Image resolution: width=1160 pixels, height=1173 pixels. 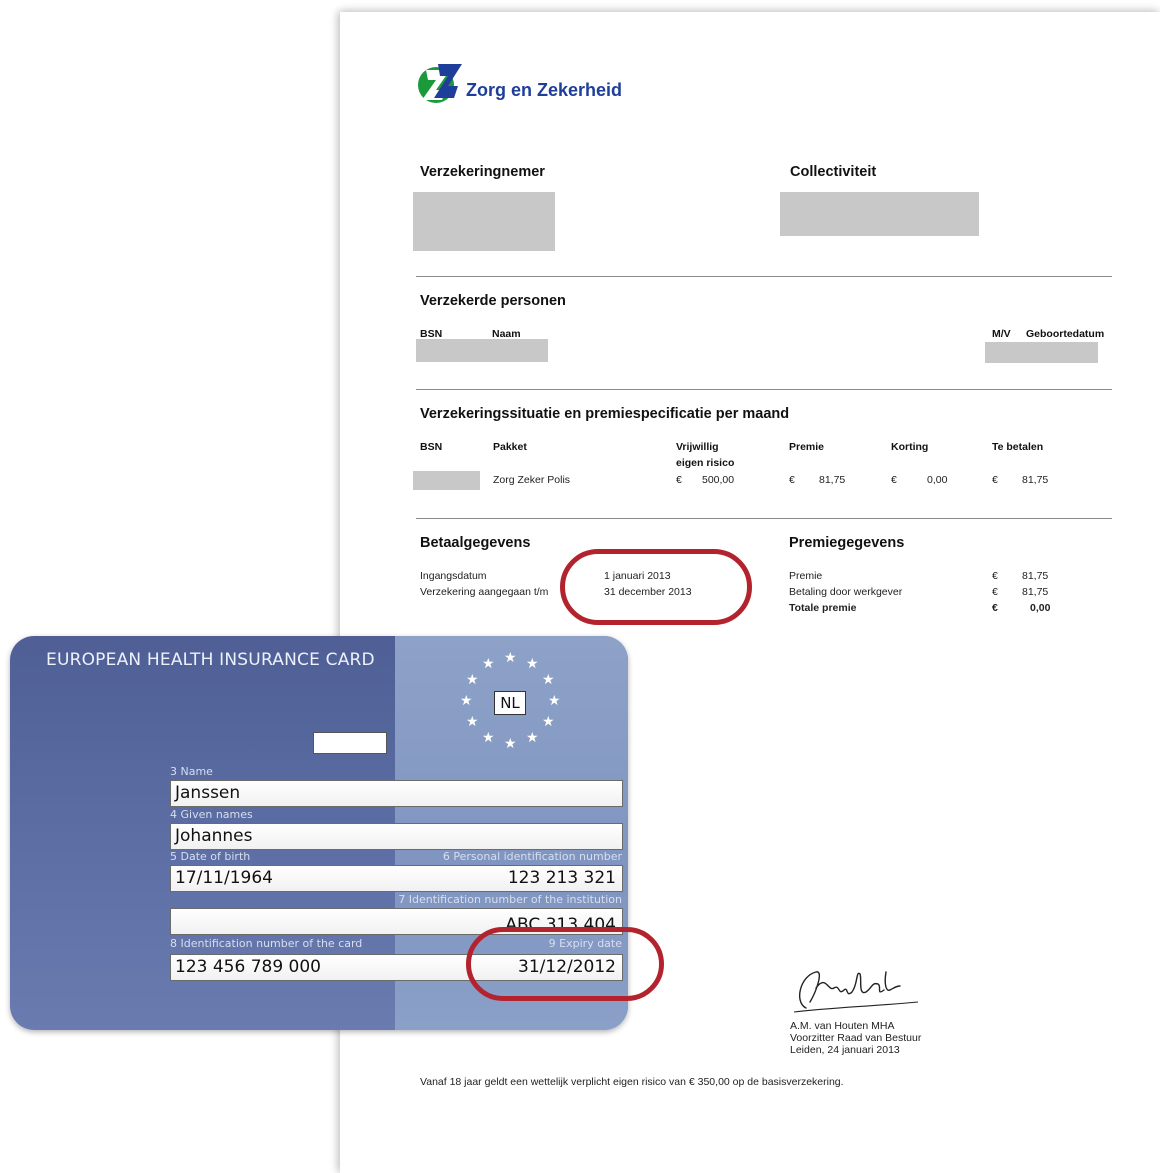 I want to click on given-names-field: Johannes, so click(x=396, y=836).